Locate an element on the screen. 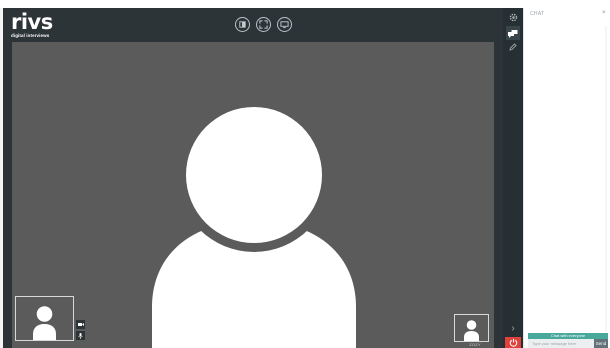  end-call-button is located at coordinates (513, 342).